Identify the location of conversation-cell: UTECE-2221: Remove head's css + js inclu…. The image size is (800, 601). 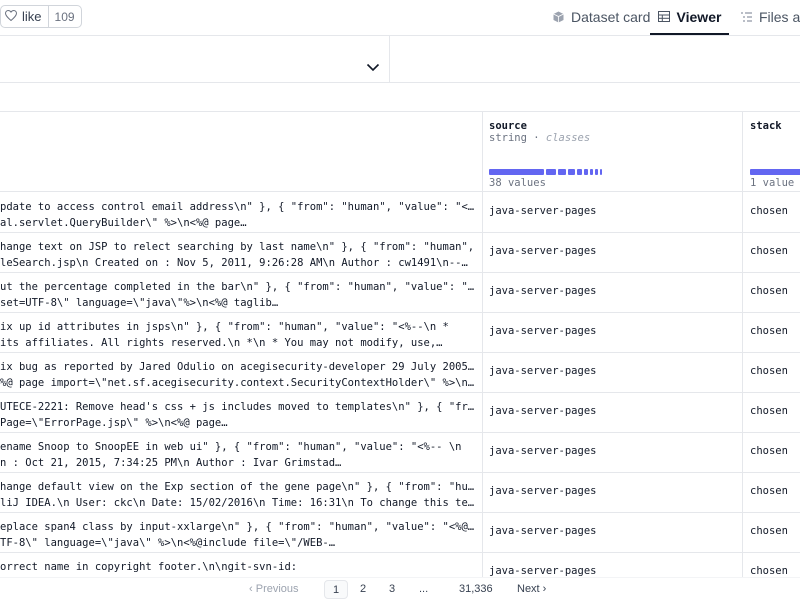
(238, 415).